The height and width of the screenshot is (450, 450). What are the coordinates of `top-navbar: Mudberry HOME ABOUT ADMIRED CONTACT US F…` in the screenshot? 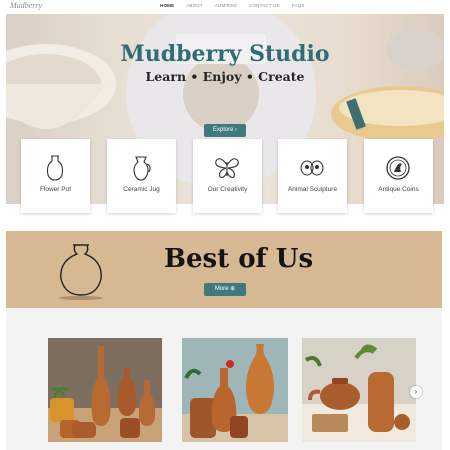 It's located at (225, 7).